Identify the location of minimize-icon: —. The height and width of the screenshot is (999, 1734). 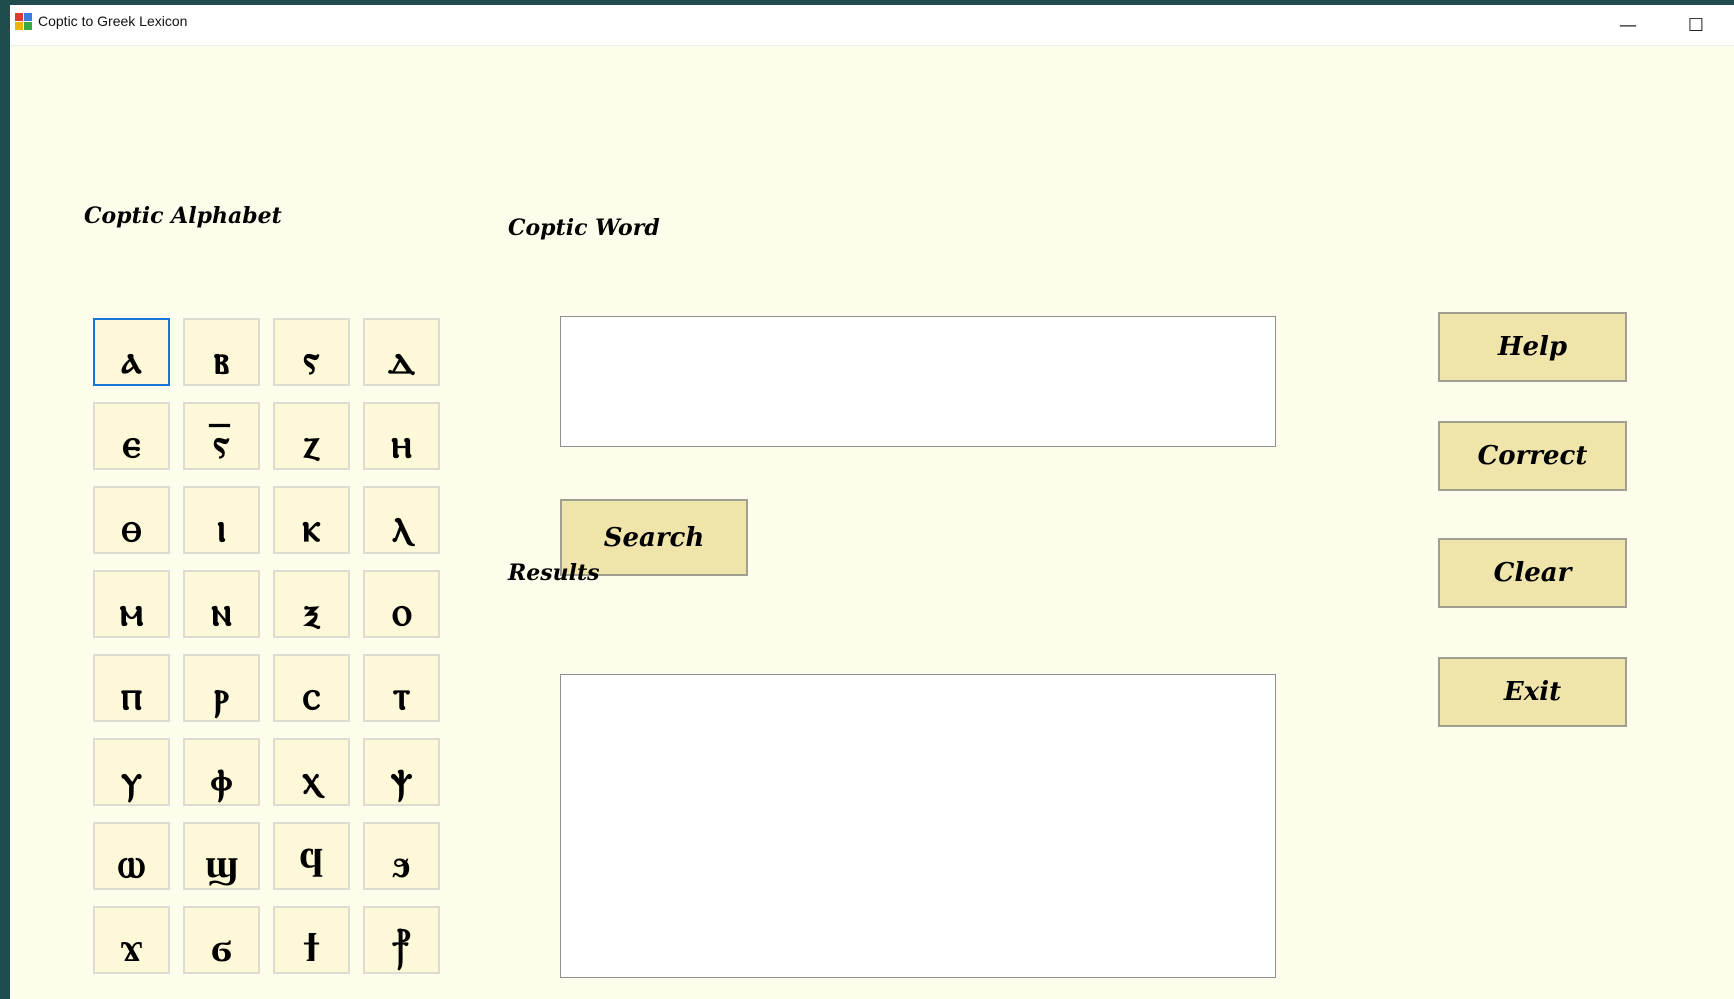
(1628, 25).